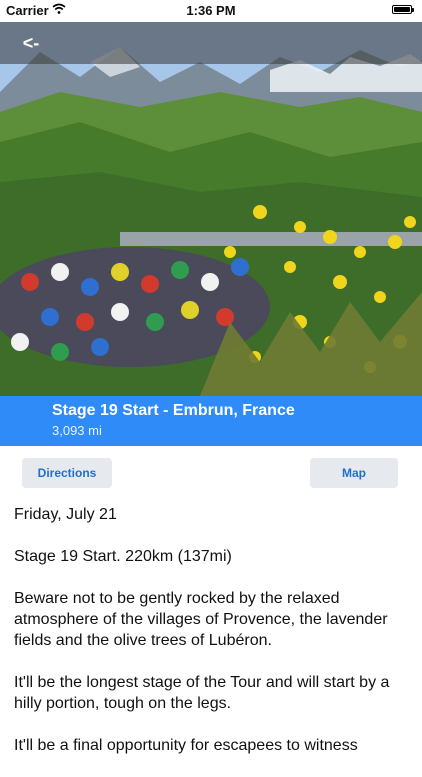 The width and height of the screenshot is (422, 777). I want to click on stage-text: Stage 19 Start. 220km (137mi), so click(123, 556).